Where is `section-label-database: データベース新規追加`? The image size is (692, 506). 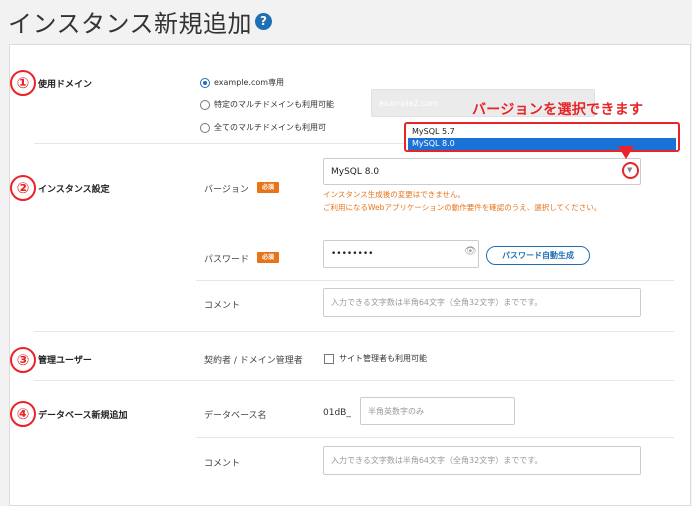 section-label-database: データベース新規追加 is located at coordinates (83, 416).